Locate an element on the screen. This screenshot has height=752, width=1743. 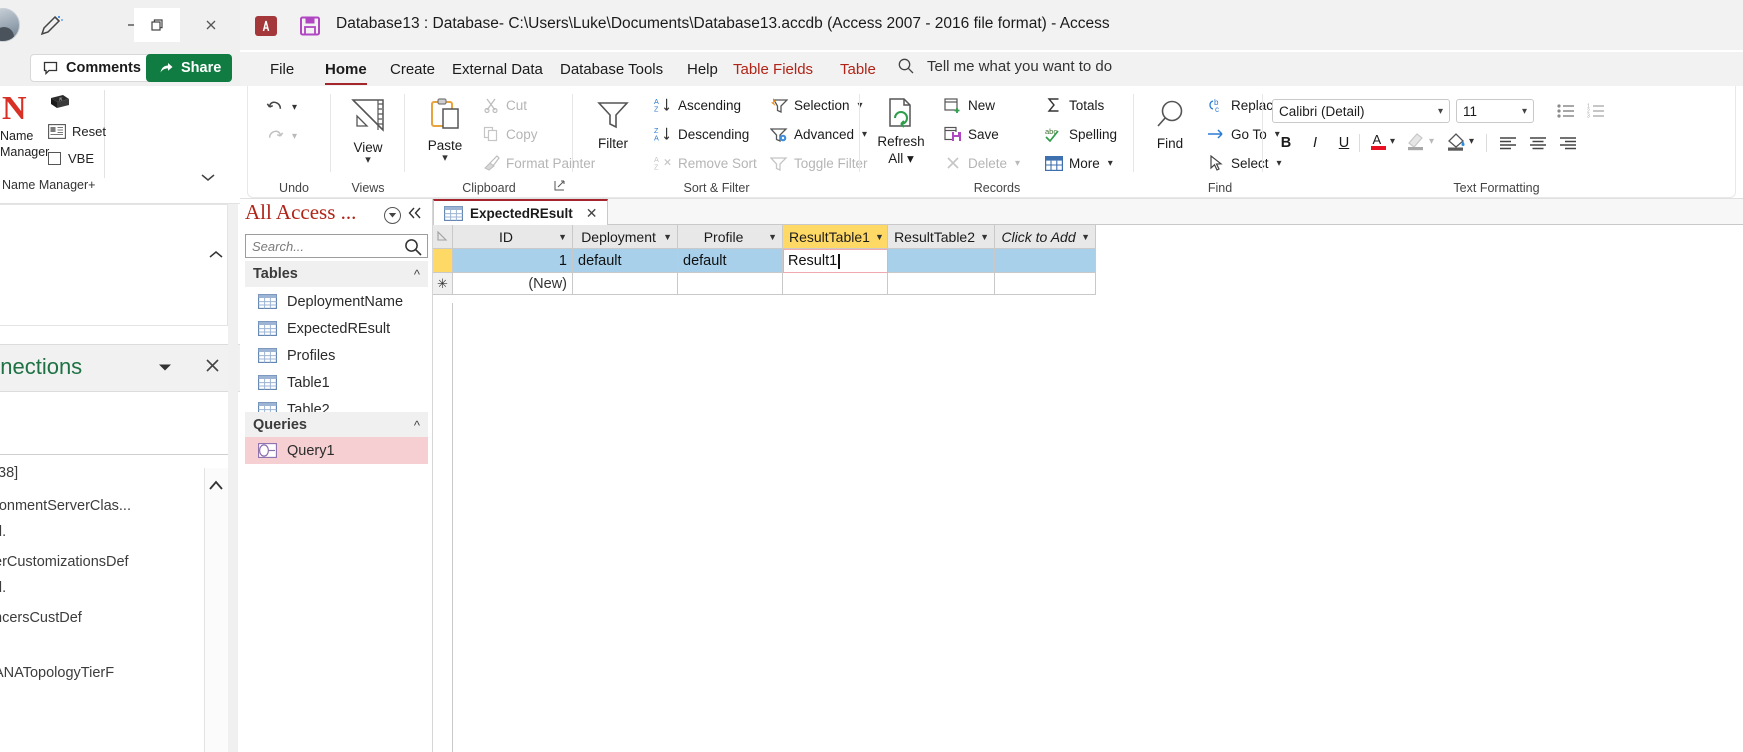
paste-button: Paste ▾ is located at coordinates (445, 130).